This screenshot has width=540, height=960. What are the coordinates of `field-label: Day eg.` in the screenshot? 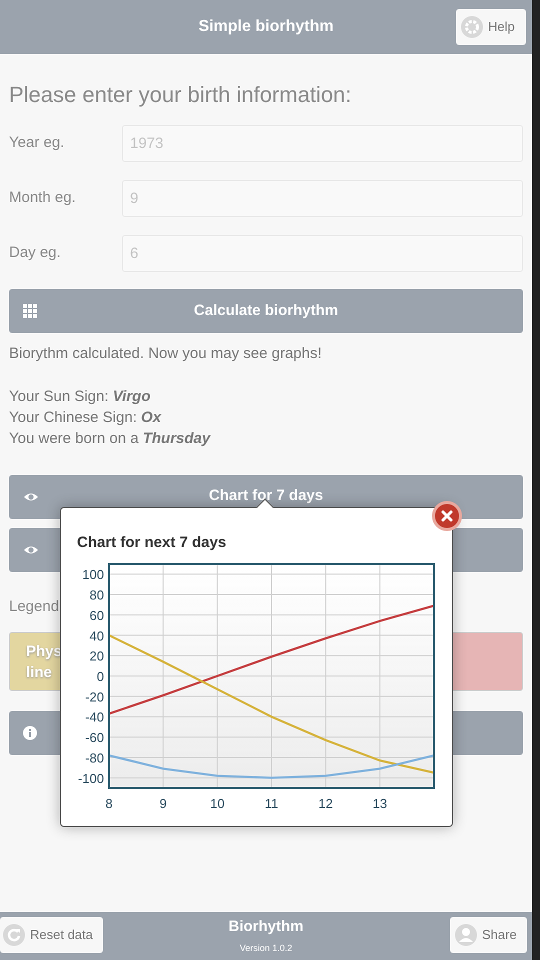 It's located at (35, 253).